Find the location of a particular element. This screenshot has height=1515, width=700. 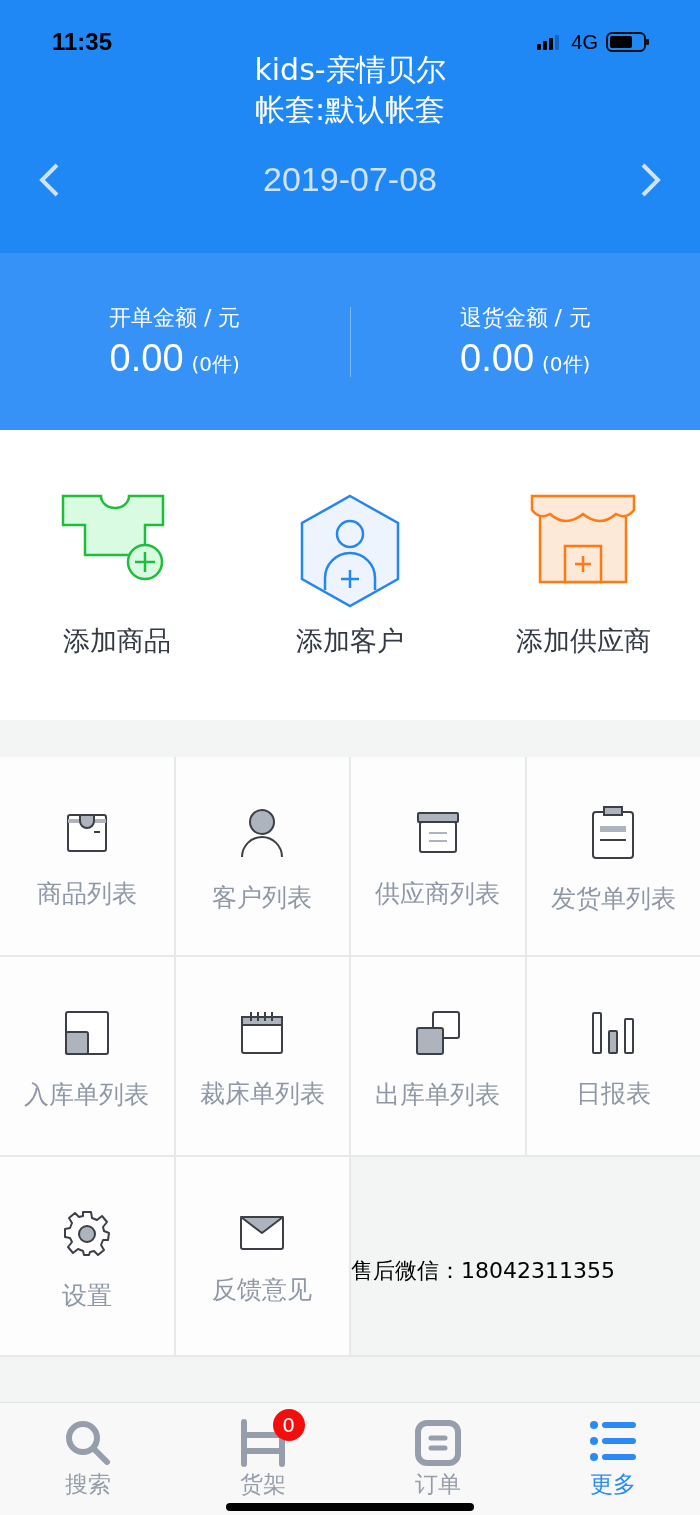

archive-box-icon is located at coordinates (437, 832).